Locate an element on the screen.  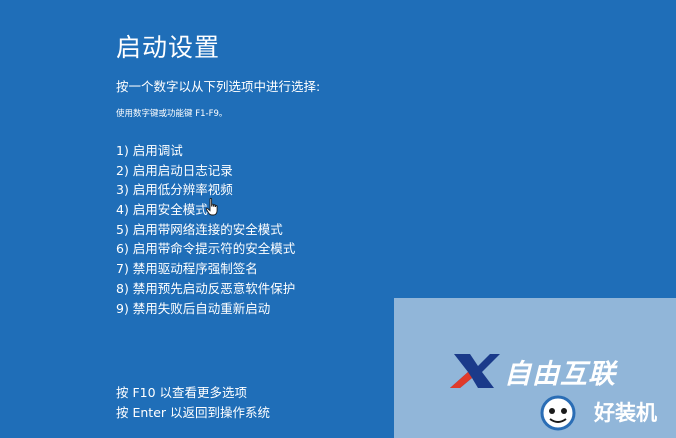
footer-instructions: 按 F10 以查看更多选项 按 Enter 以返回到操作系统 is located at coordinates (193, 403).